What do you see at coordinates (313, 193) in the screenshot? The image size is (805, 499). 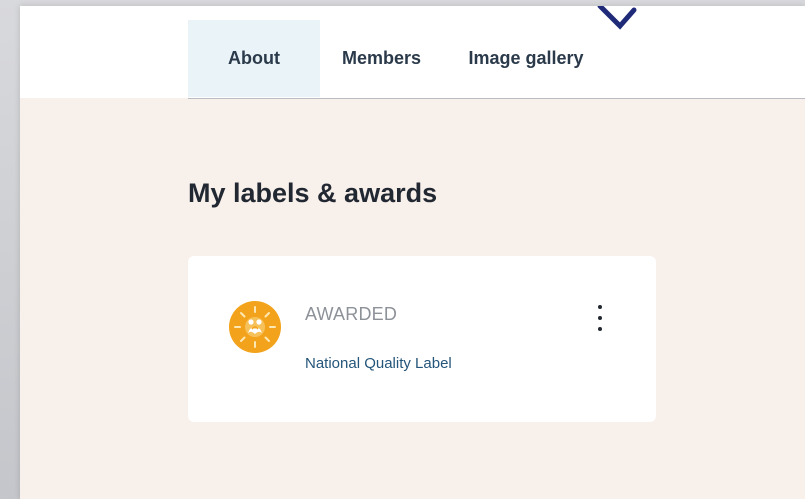 I see `section-title: My labels & awards` at bounding box center [313, 193].